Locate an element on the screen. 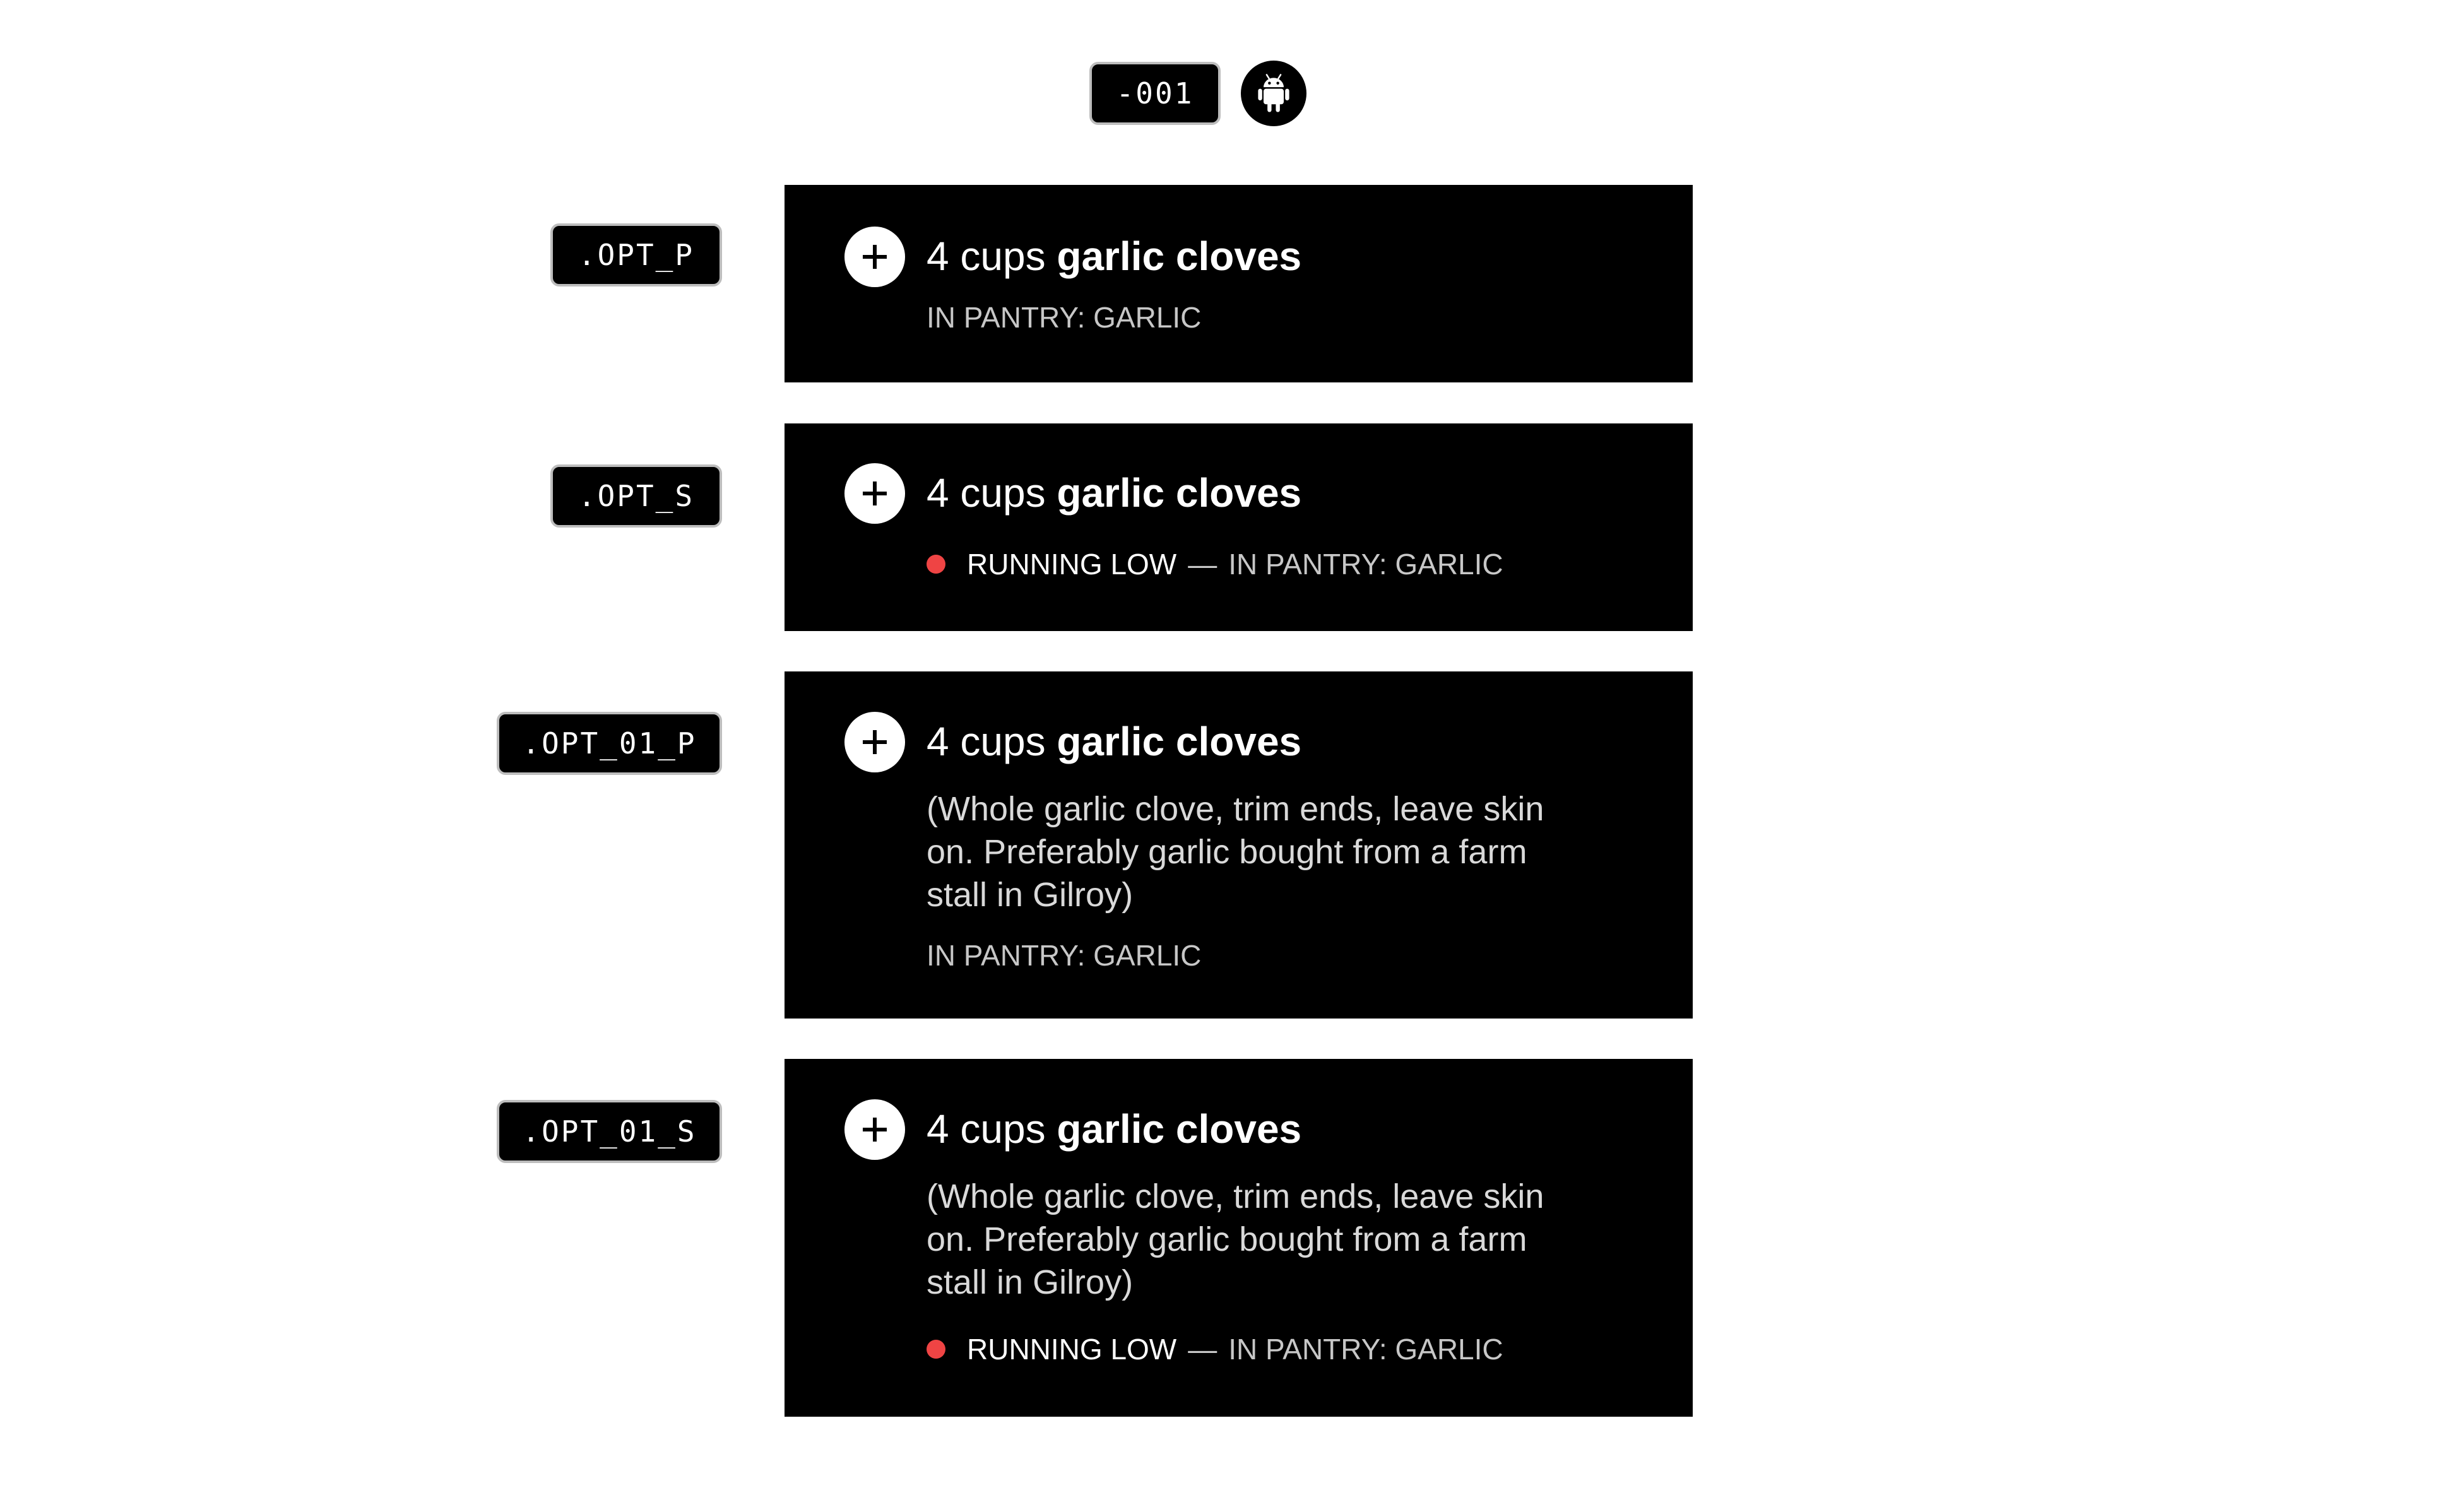 The width and height of the screenshot is (2464, 1512). variant-tag-opt-s: .OPT_S is located at coordinates (636, 496).